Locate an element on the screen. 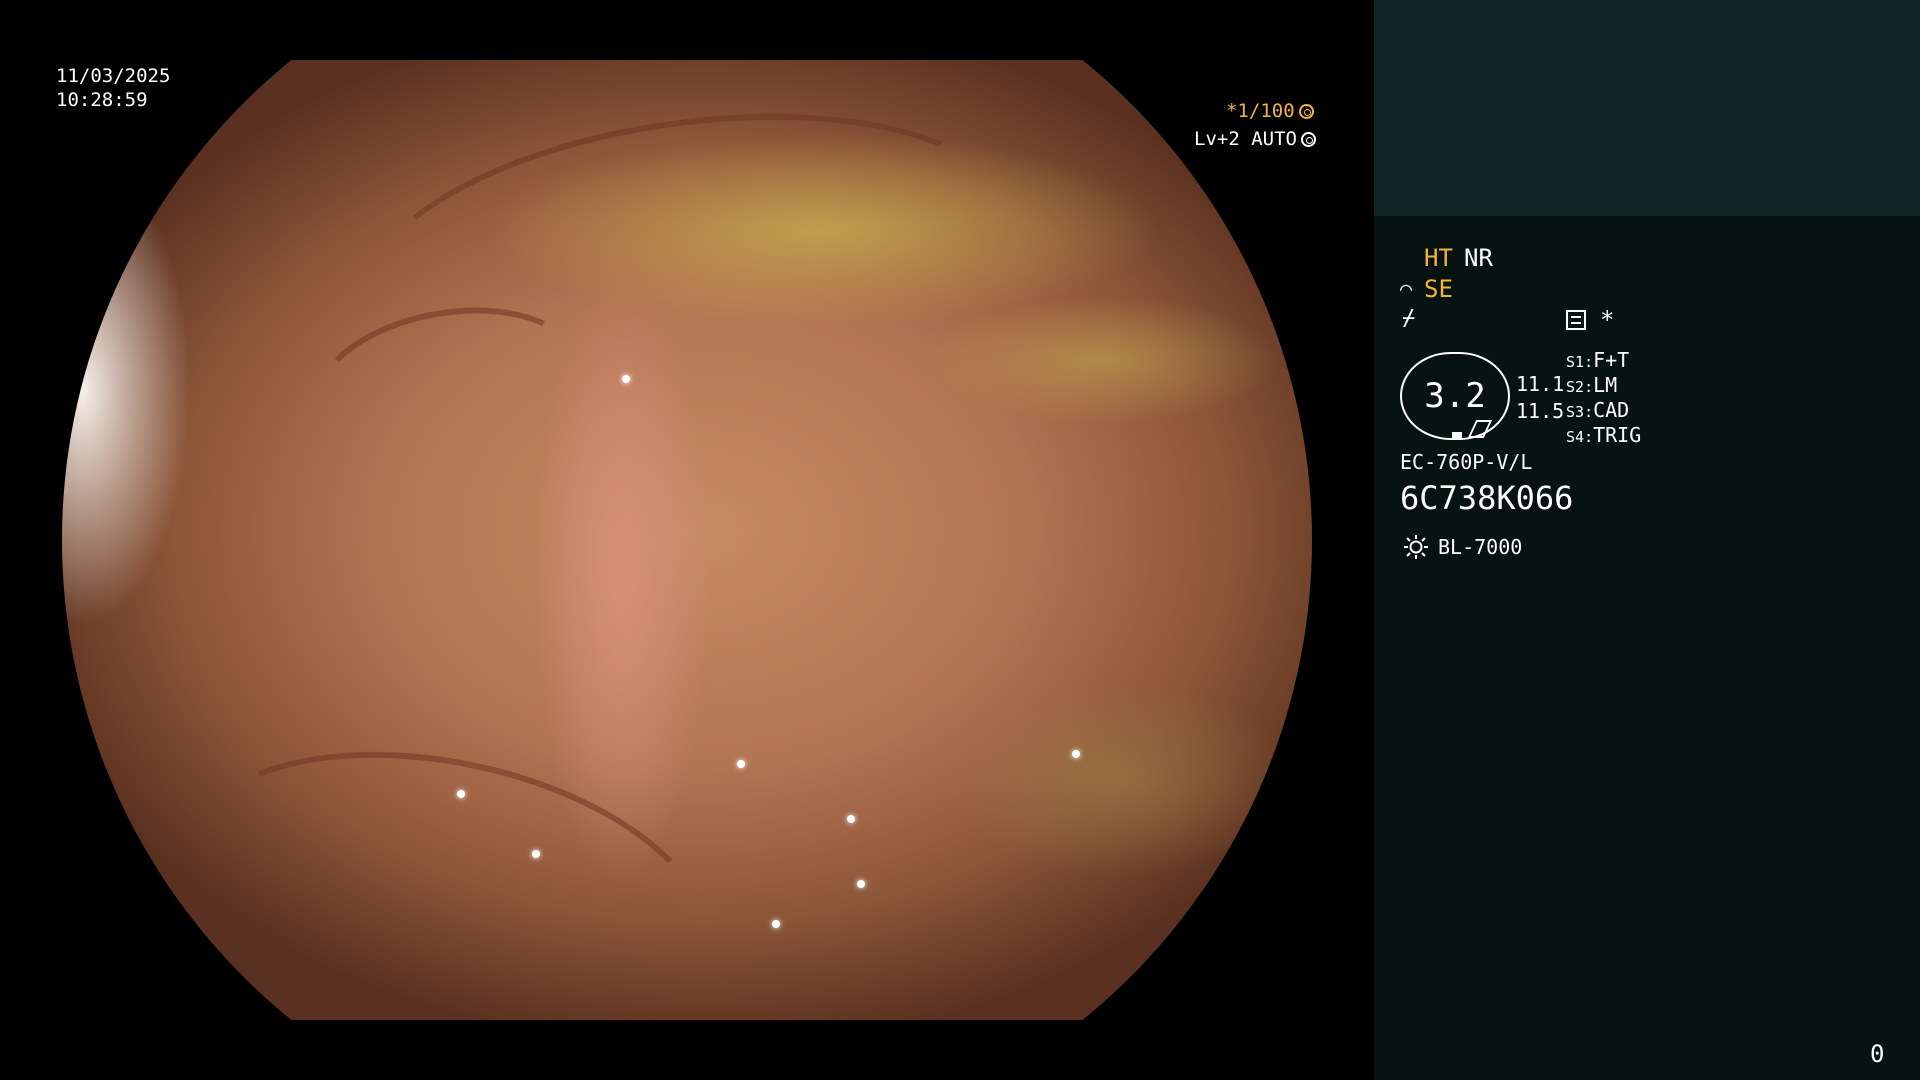 This screenshot has height=1080, width=1920. structure-enhance-icon: ⌒ is located at coordinates (1406, 288).